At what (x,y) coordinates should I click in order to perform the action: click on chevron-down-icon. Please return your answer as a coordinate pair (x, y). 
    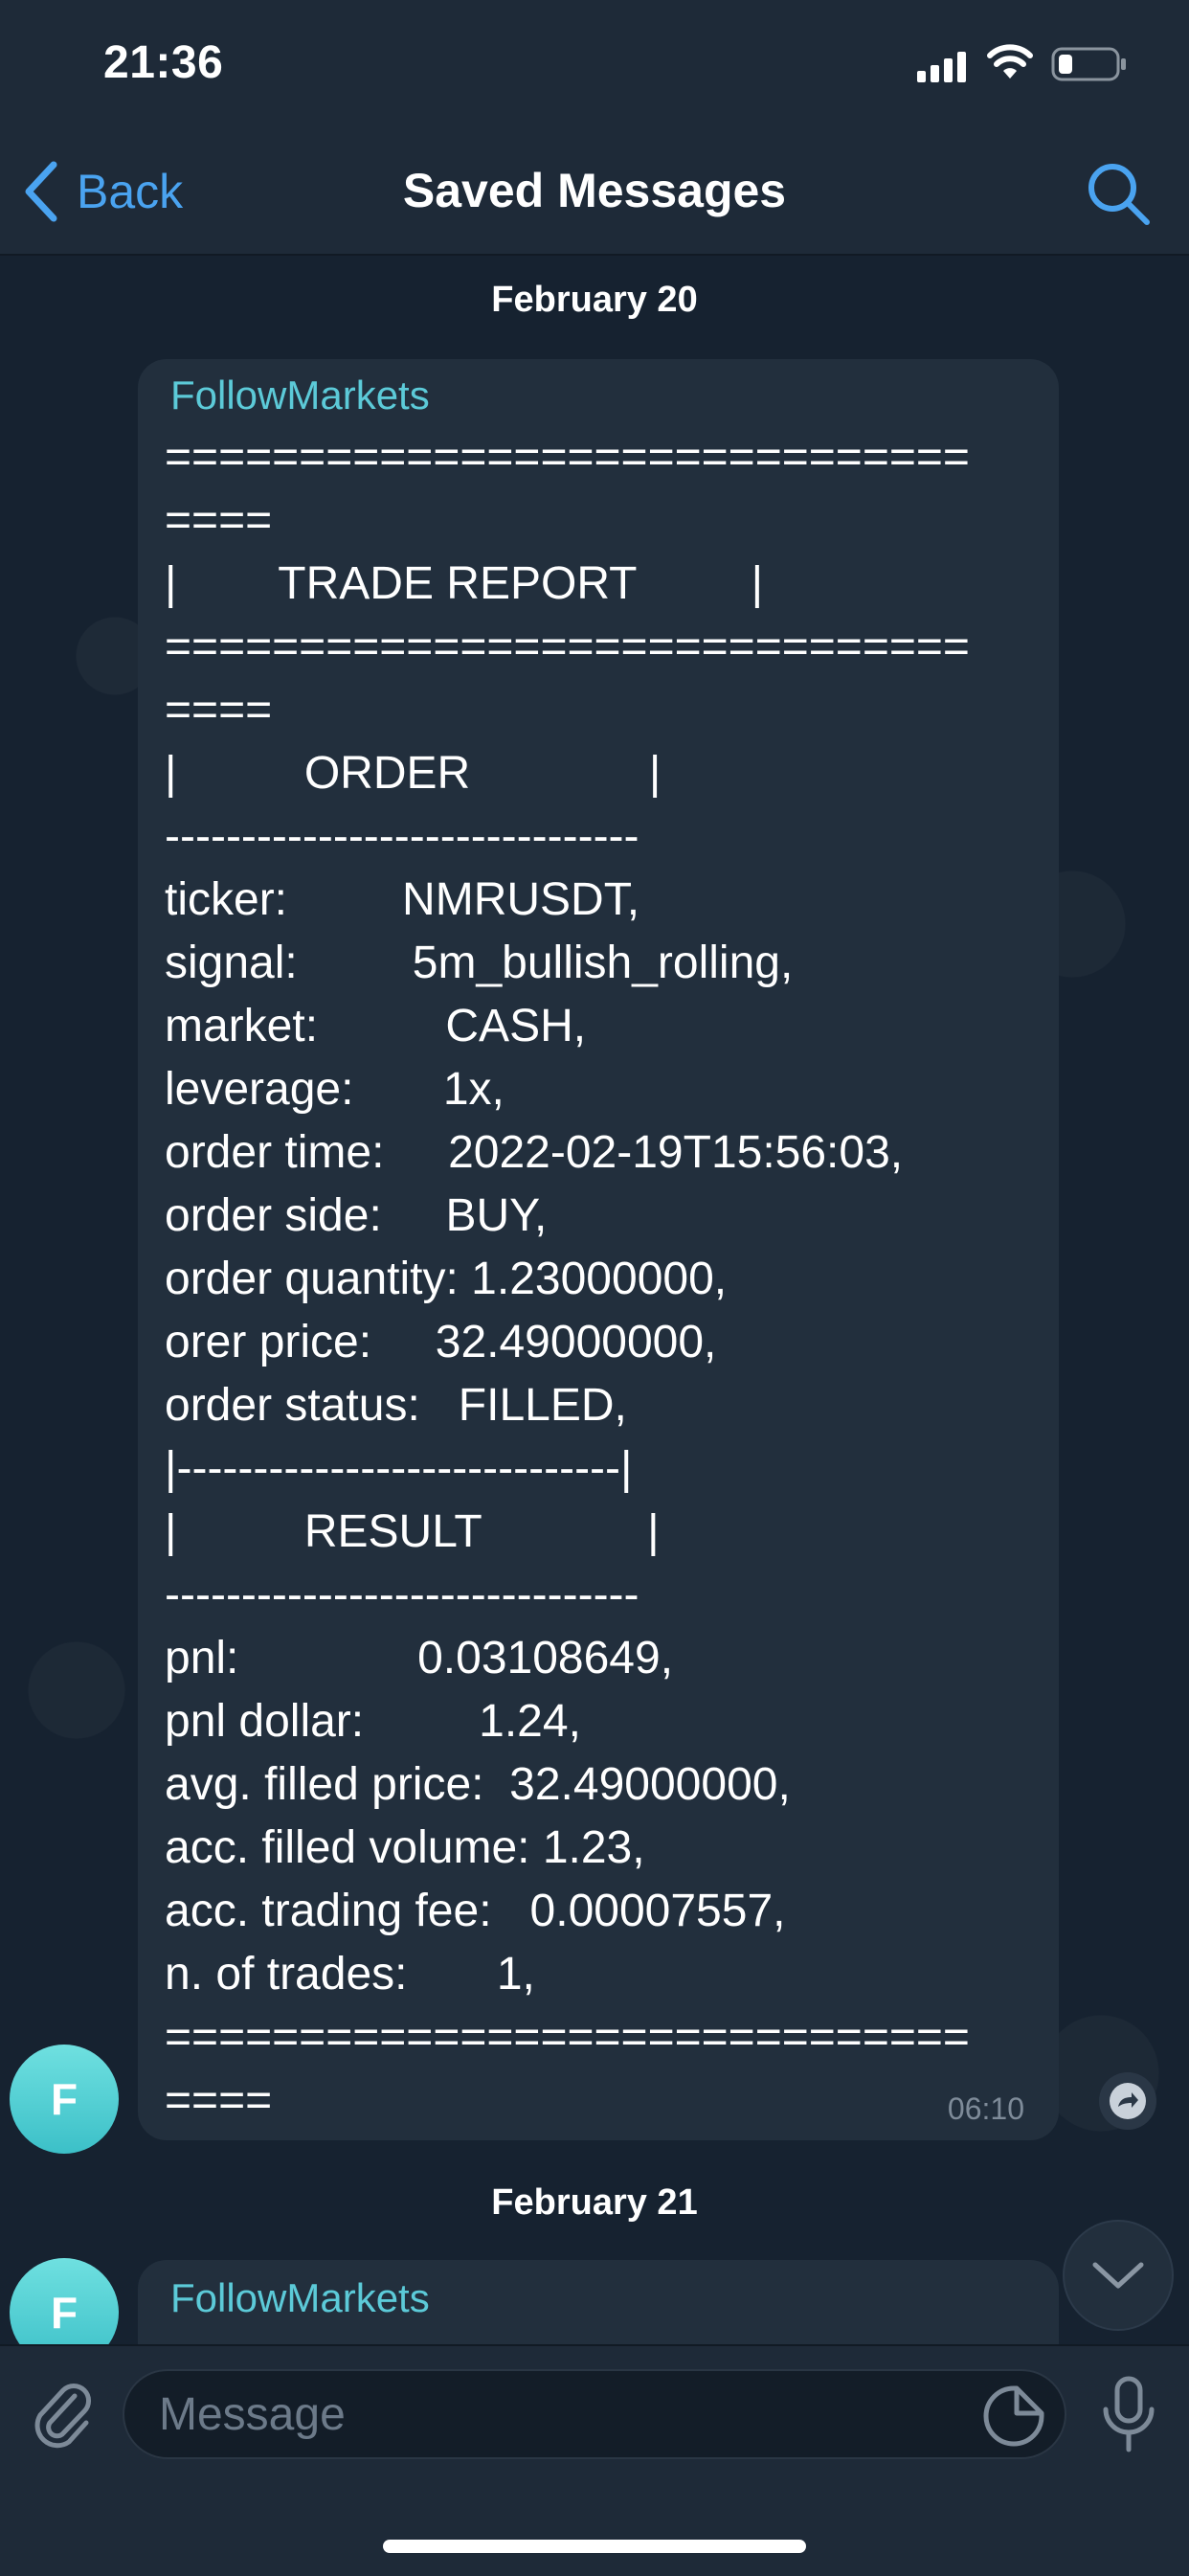
    Looking at the image, I should click on (1118, 2275).